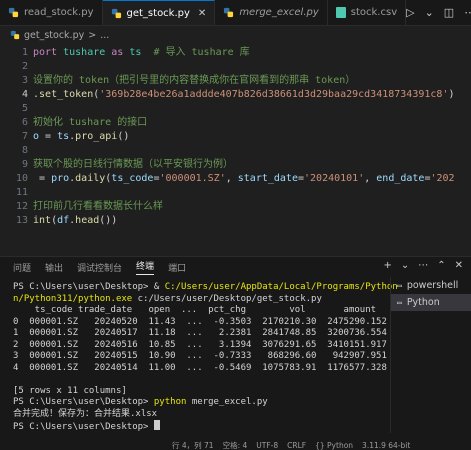 Image resolution: width=471 pixels, height=450 pixels. I want to click on status-item: 空格: 4, so click(235, 445).